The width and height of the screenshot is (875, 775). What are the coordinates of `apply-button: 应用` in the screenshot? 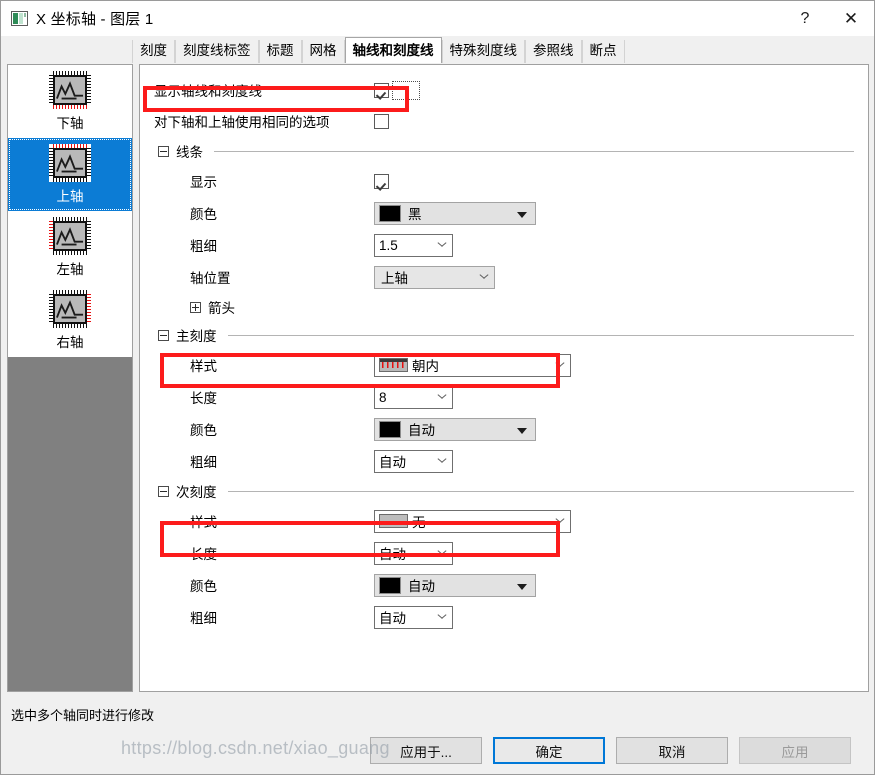 It's located at (795, 750).